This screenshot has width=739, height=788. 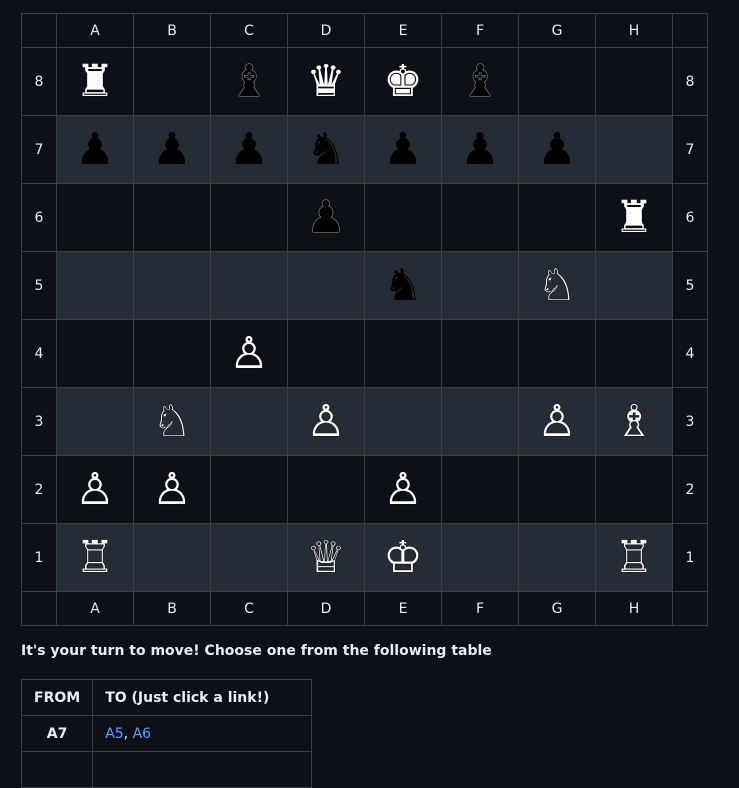 I want to click on square-c4: ♙, so click(x=249, y=353).